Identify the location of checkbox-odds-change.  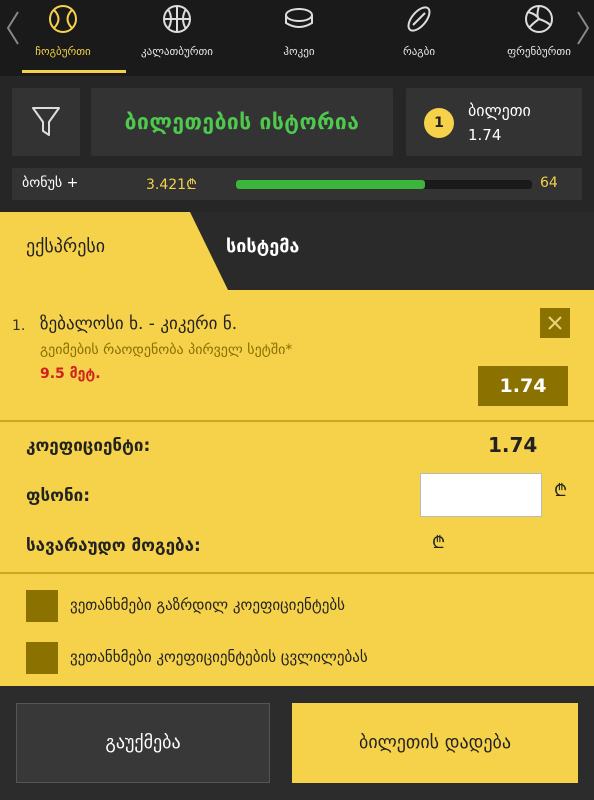
(42, 658).